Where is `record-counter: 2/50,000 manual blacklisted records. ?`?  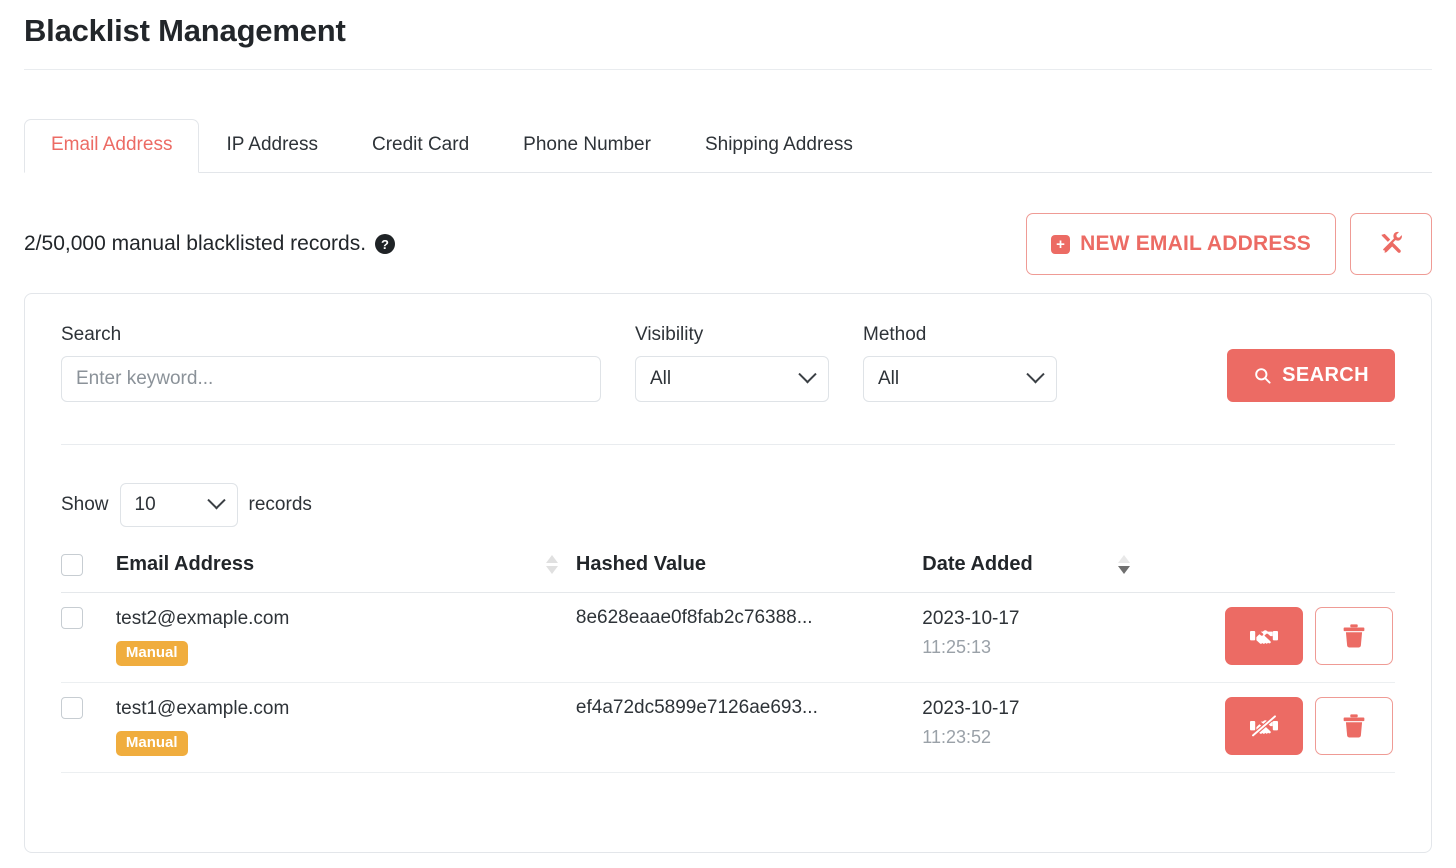 record-counter: 2/50,000 manual blacklisted records. ? is located at coordinates (210, 244).